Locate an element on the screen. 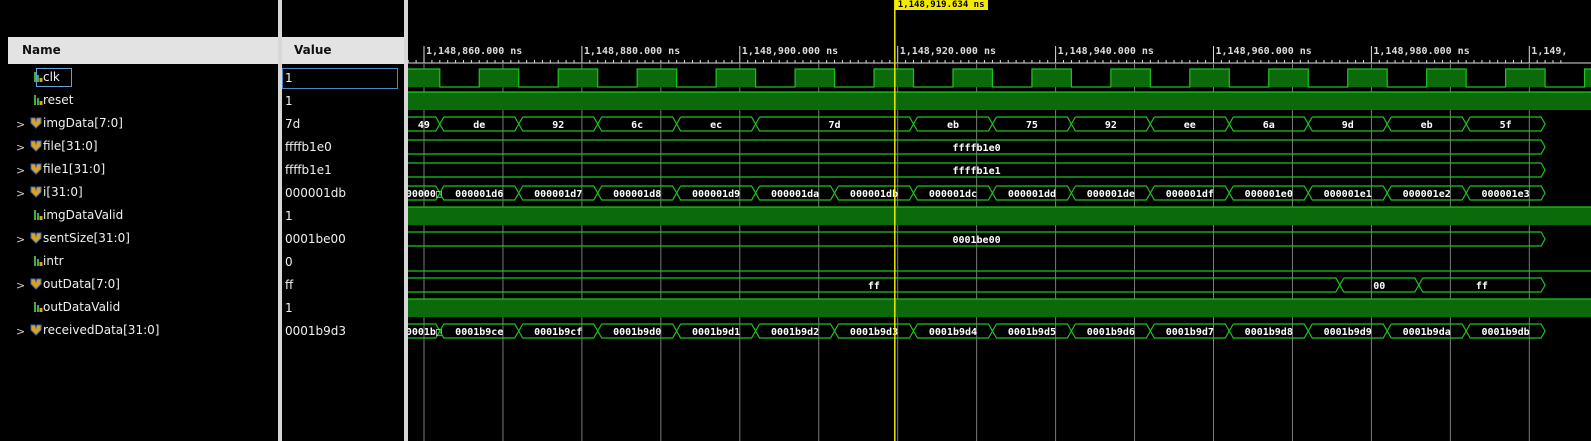  signal-name: imgData[7:0] is located at coordinates (83, 123).